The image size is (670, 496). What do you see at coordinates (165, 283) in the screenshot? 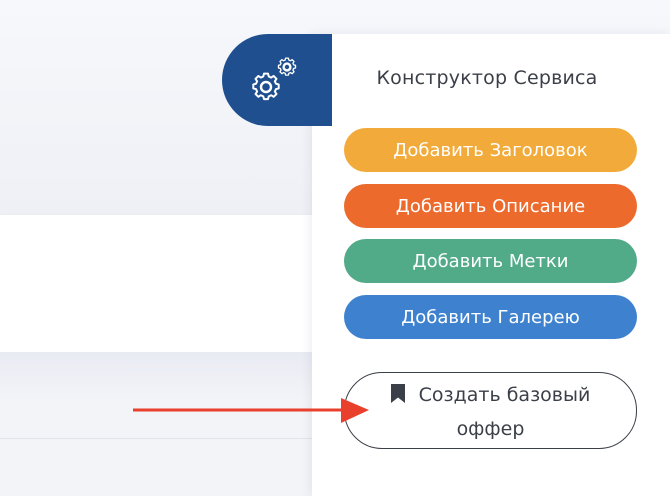
I see `content-card` at bounding box center [165, 283].